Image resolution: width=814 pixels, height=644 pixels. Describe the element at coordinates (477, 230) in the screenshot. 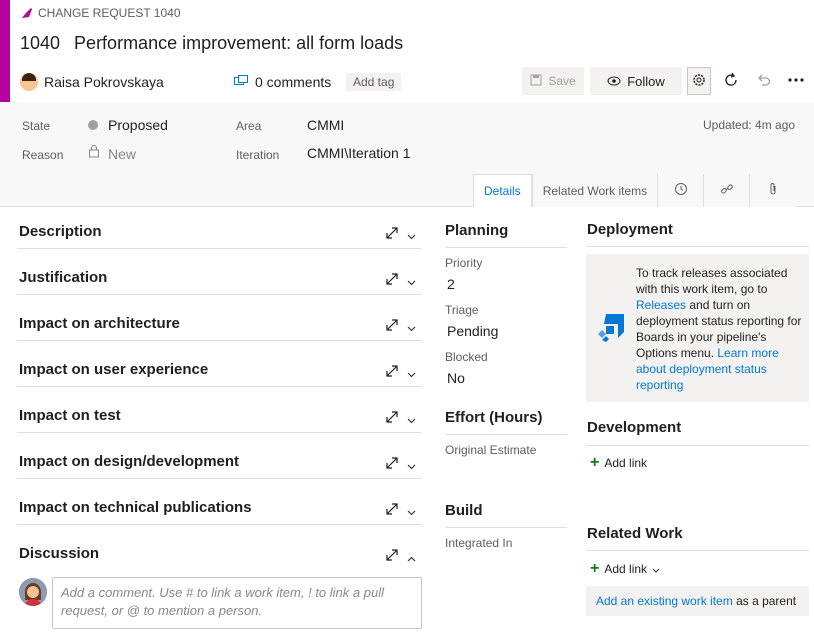

I see `planning-title: Planning` at that location.